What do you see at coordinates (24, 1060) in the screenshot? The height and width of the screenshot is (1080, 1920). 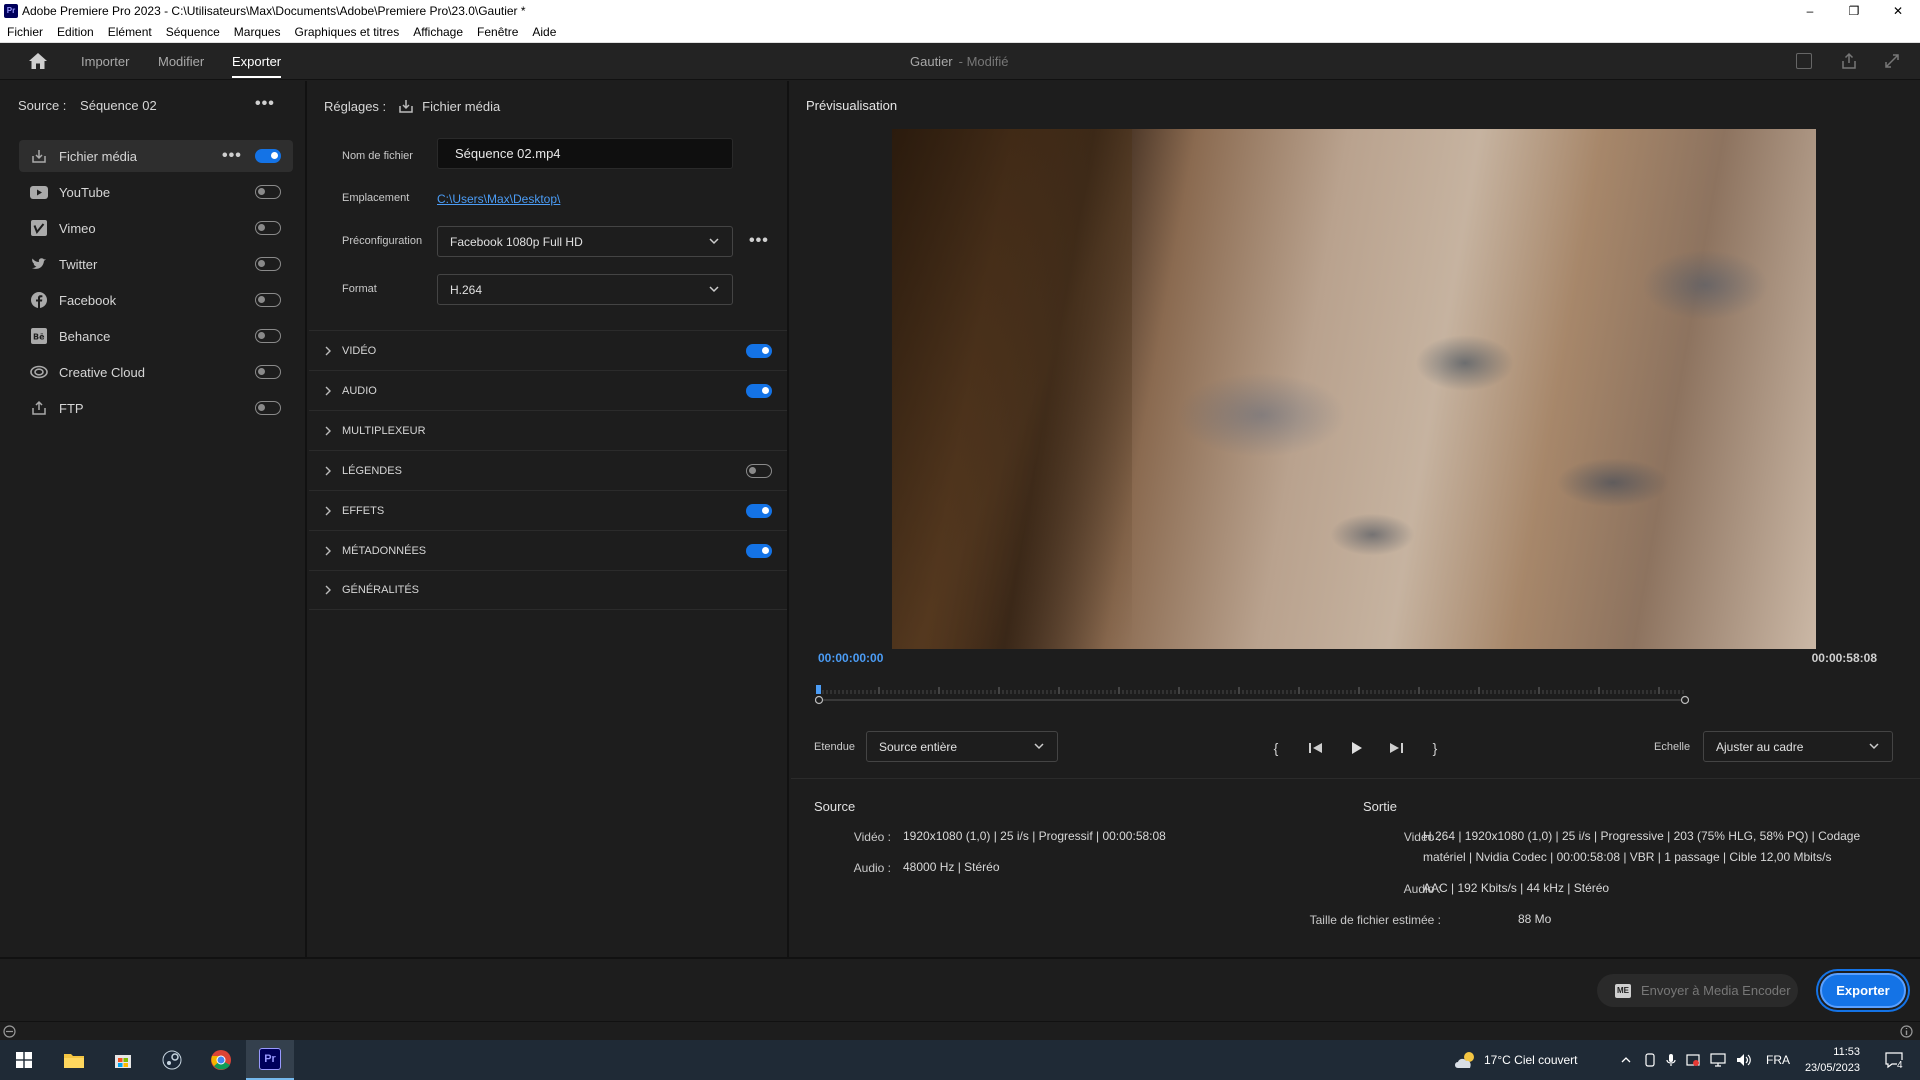 I see `windows-start-icon` at bounding box center [24, 1060].